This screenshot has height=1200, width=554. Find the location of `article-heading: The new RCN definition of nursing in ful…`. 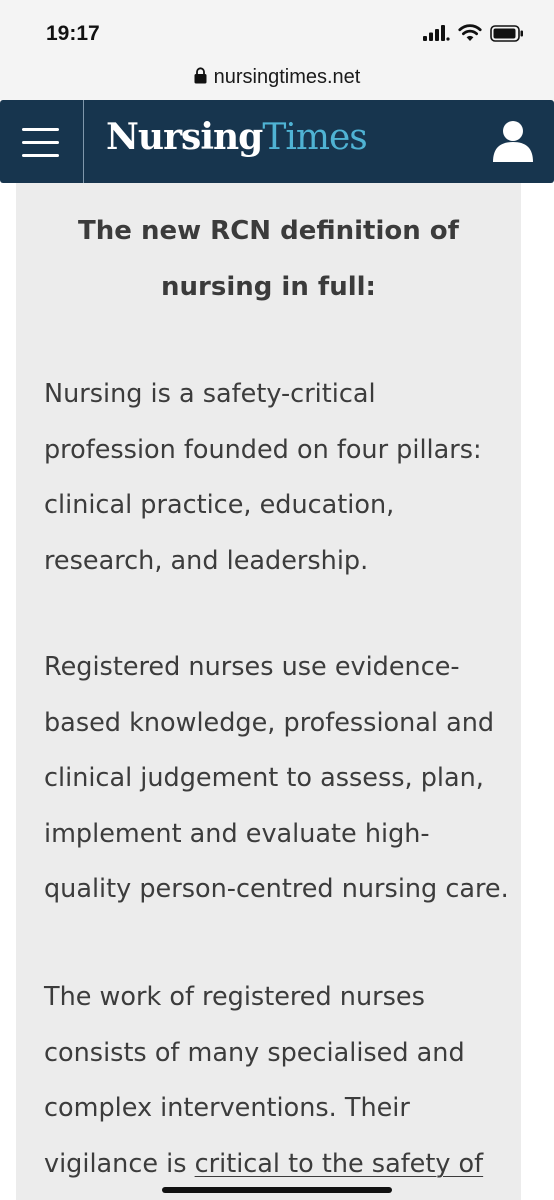

article-heading: The new RCN definition of nursing in ful… is located at coordinates (268, 259).